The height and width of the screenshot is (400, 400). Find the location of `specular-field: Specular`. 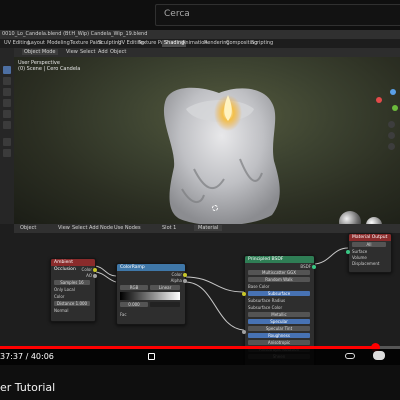

specular-field: Specular is located at coordinates (279, 321).